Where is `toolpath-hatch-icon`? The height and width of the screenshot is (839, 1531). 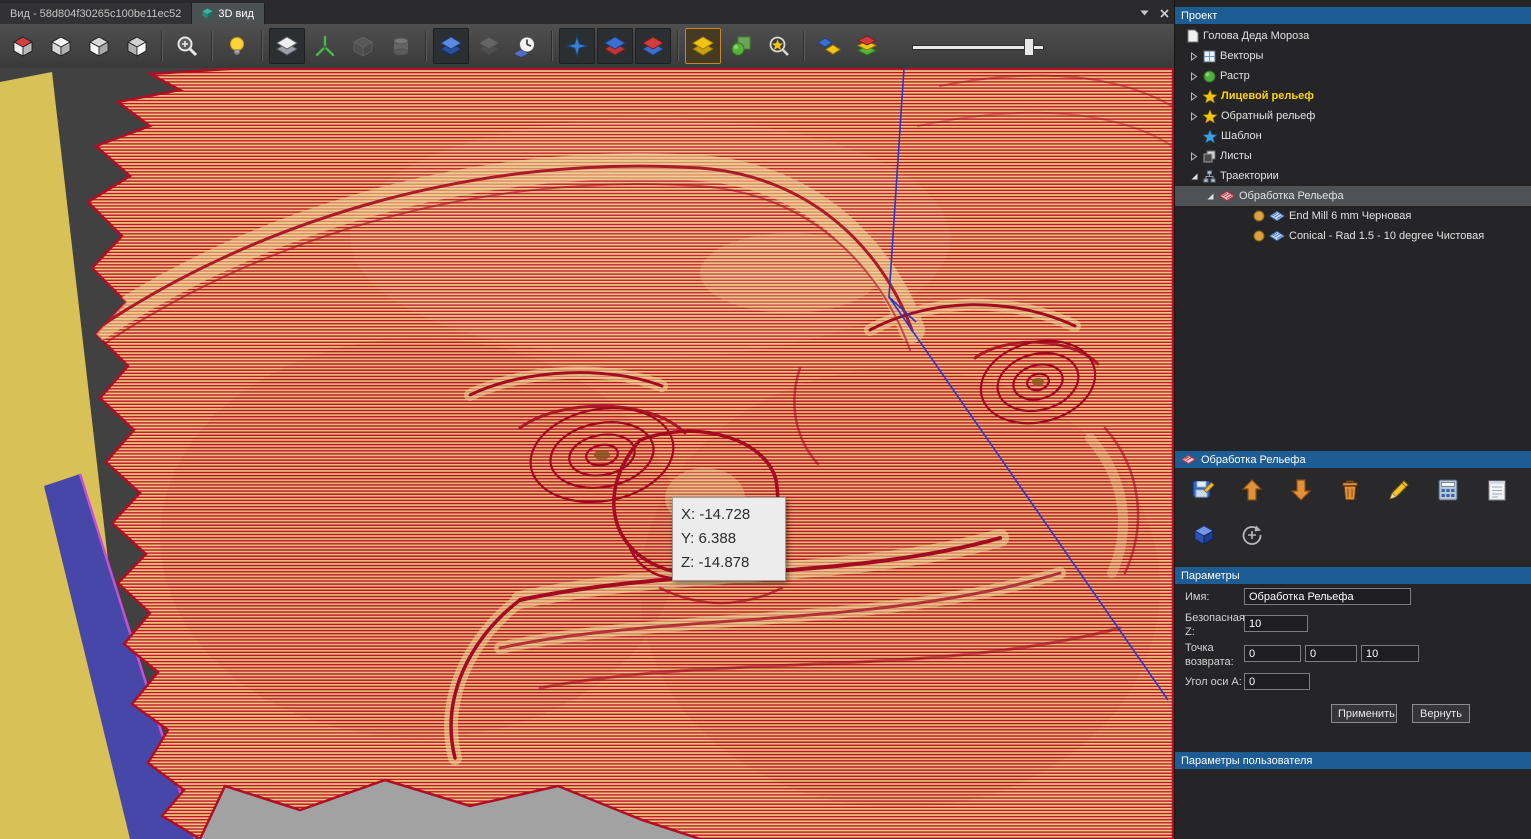 toolpath-hatch-icon is located at coordinates (1277, 236).